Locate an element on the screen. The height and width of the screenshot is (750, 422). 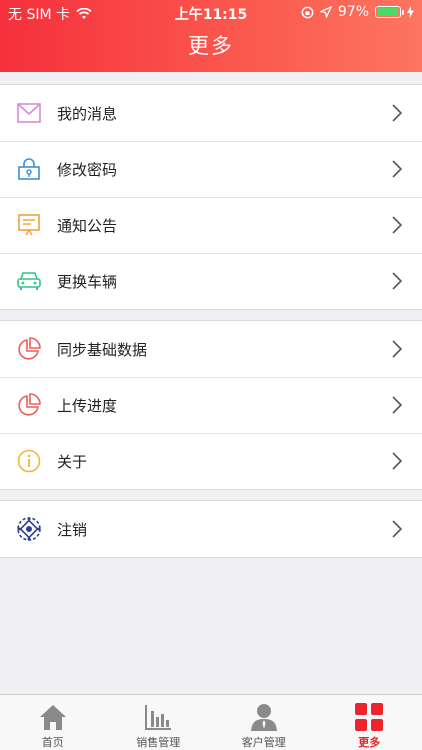
menu-item-label: 更换车辆 is located at coordinates (87, 281).